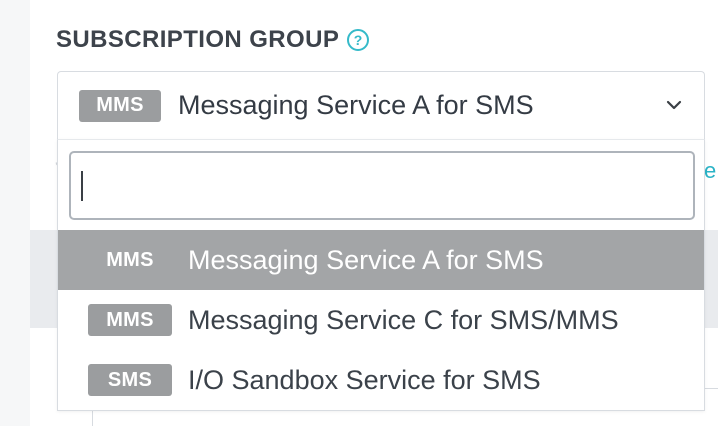 The height and width of the screenshot is (426, 718). What do you see at coordinates (358, 40) in the screenshot?
I see `help-icon: ?` at bounding box center [358, 40].